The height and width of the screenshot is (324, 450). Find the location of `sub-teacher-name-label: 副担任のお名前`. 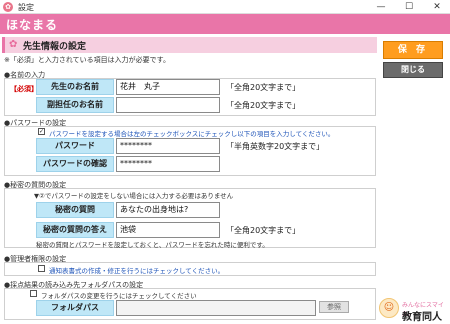

sub-teacher-name-label: 副担任のお名前 is located at coordinates (75, 105).